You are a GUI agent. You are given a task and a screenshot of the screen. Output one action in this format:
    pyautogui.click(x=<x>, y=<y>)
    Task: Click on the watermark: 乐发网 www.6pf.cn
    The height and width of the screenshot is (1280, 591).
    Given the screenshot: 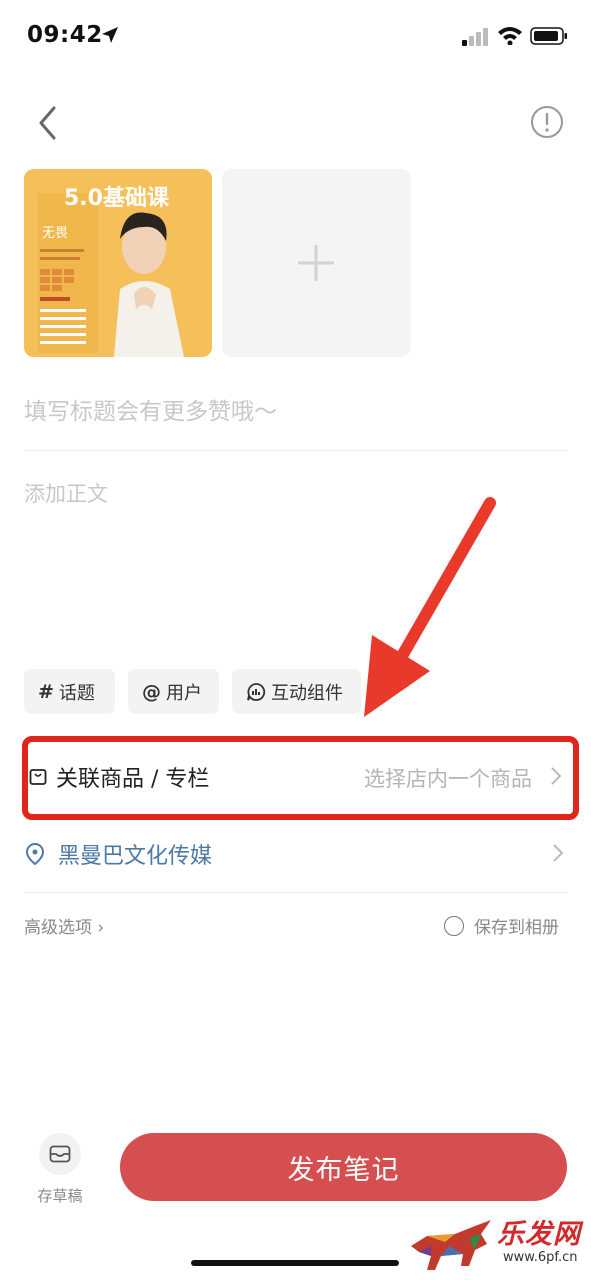 What is the action you would take?
    pyautogui.click(x=498, y=1245)
    